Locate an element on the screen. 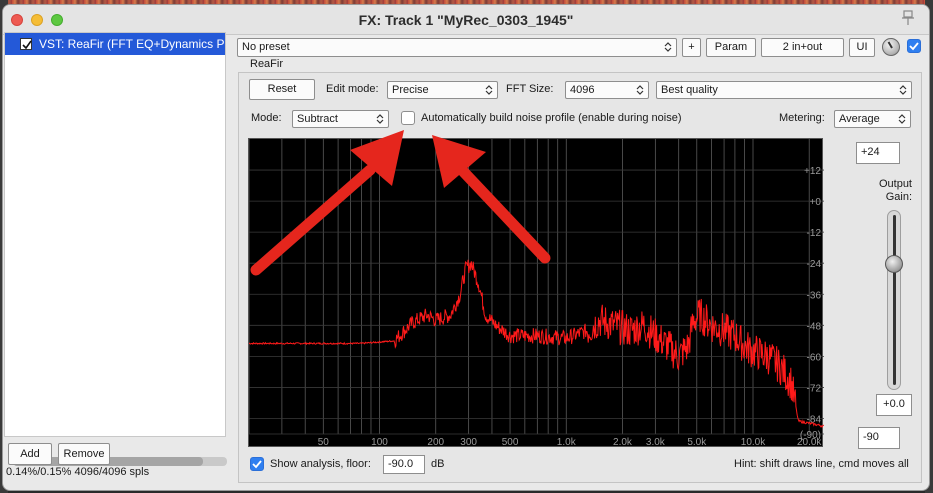 The image size is (933, 493). bottom-range-input: -90 is located at coordinates (879, 438).